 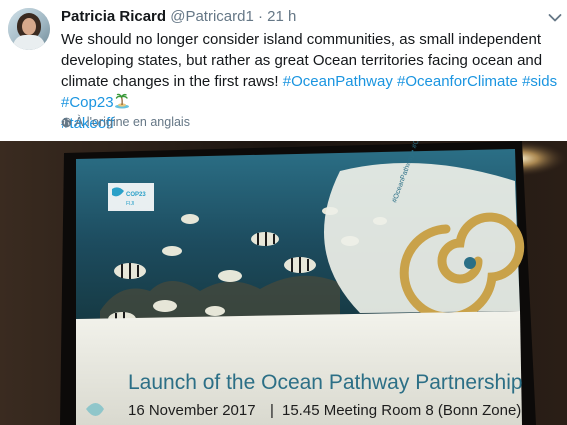 What do you see at coordinates (470, 263) in the screenshot?
I see `spiral-center` at bounding box center [470, 263].